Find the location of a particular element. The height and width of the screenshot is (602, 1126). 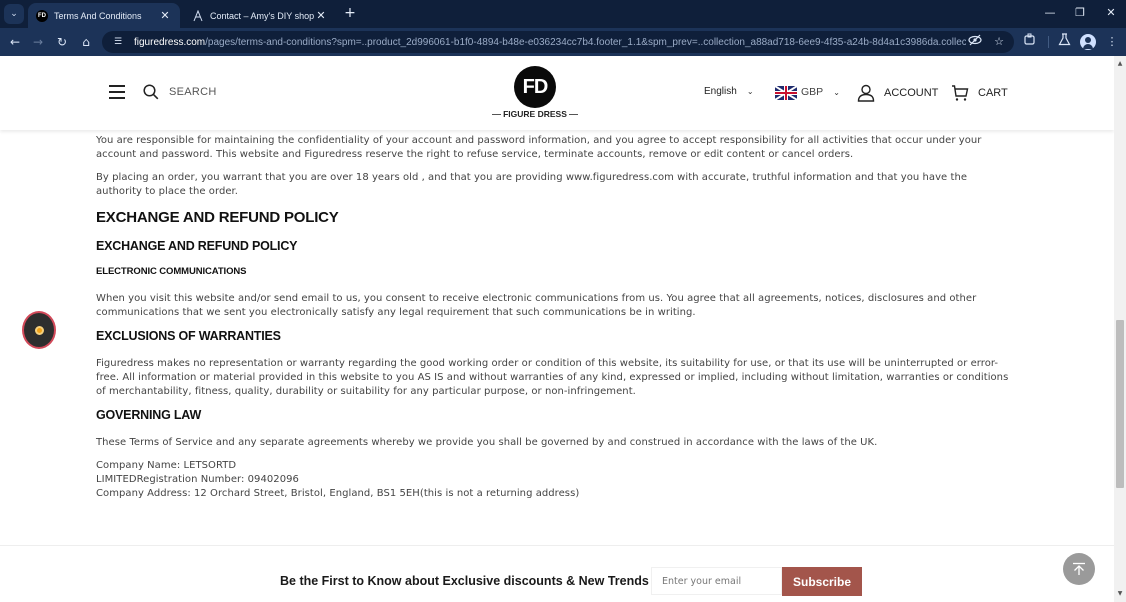

tab-title: Contact – Amy's DIY shop is located at coordinates (262, 15).